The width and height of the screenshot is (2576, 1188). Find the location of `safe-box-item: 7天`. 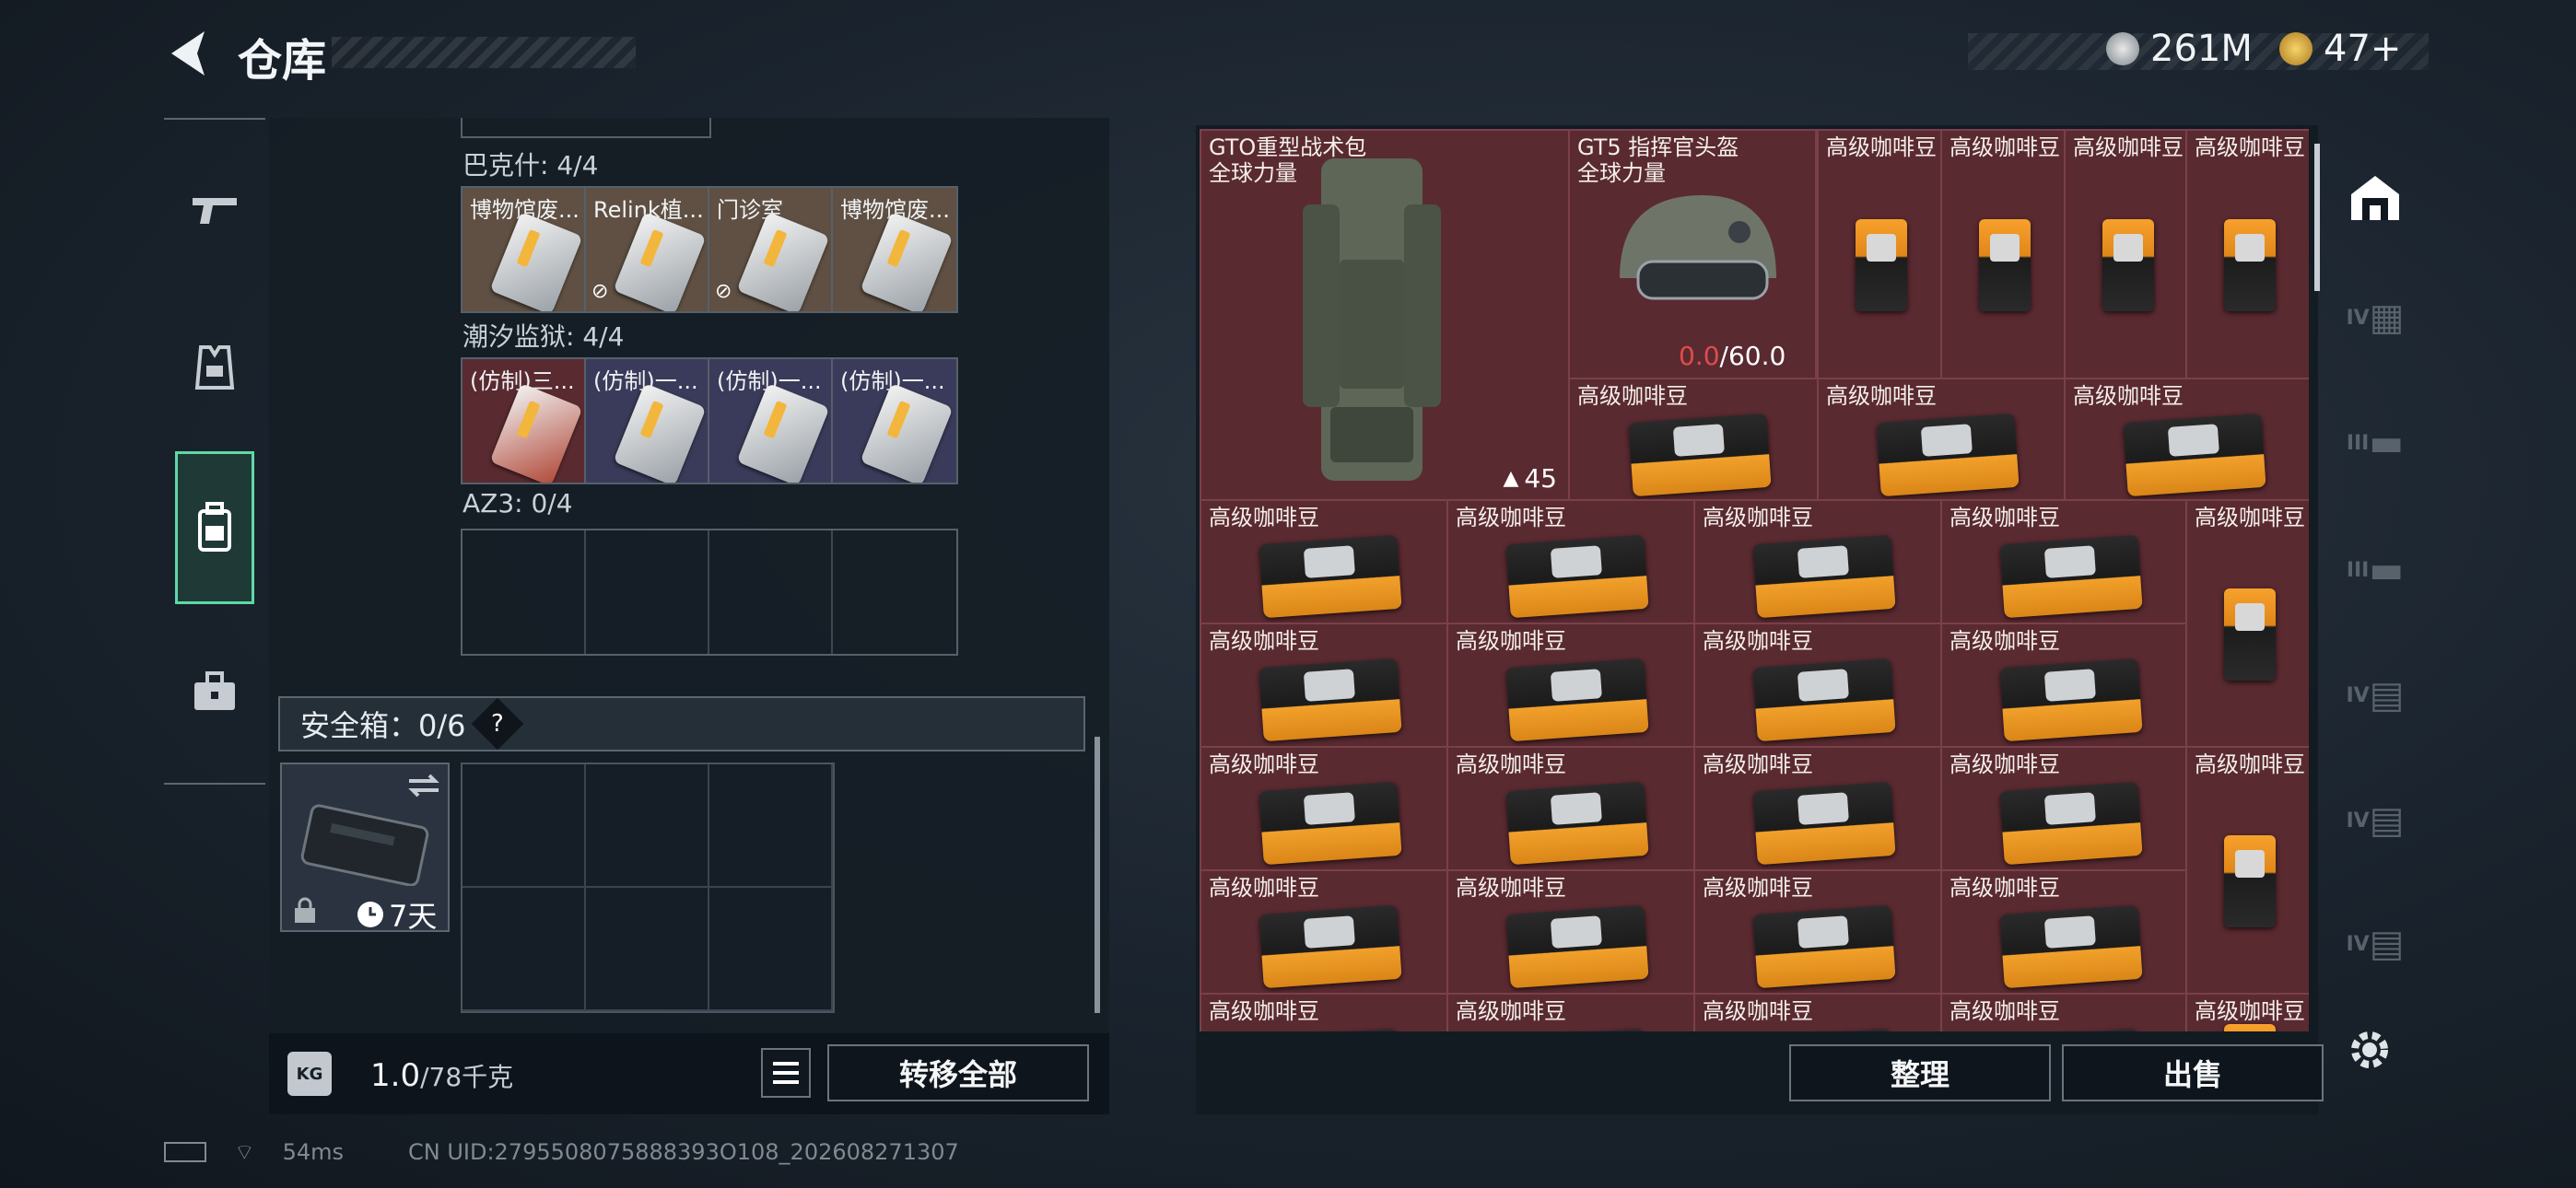

safe-box-item: 7天 is located at coordinates (365, 848).